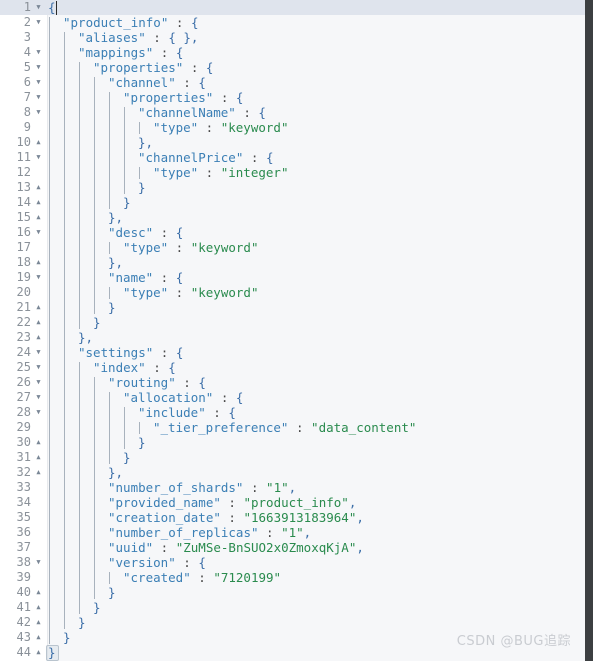 The width and height of the screenshot is (593, 661). I want to click on code-text: "mappings" : {, so click(130, 52).